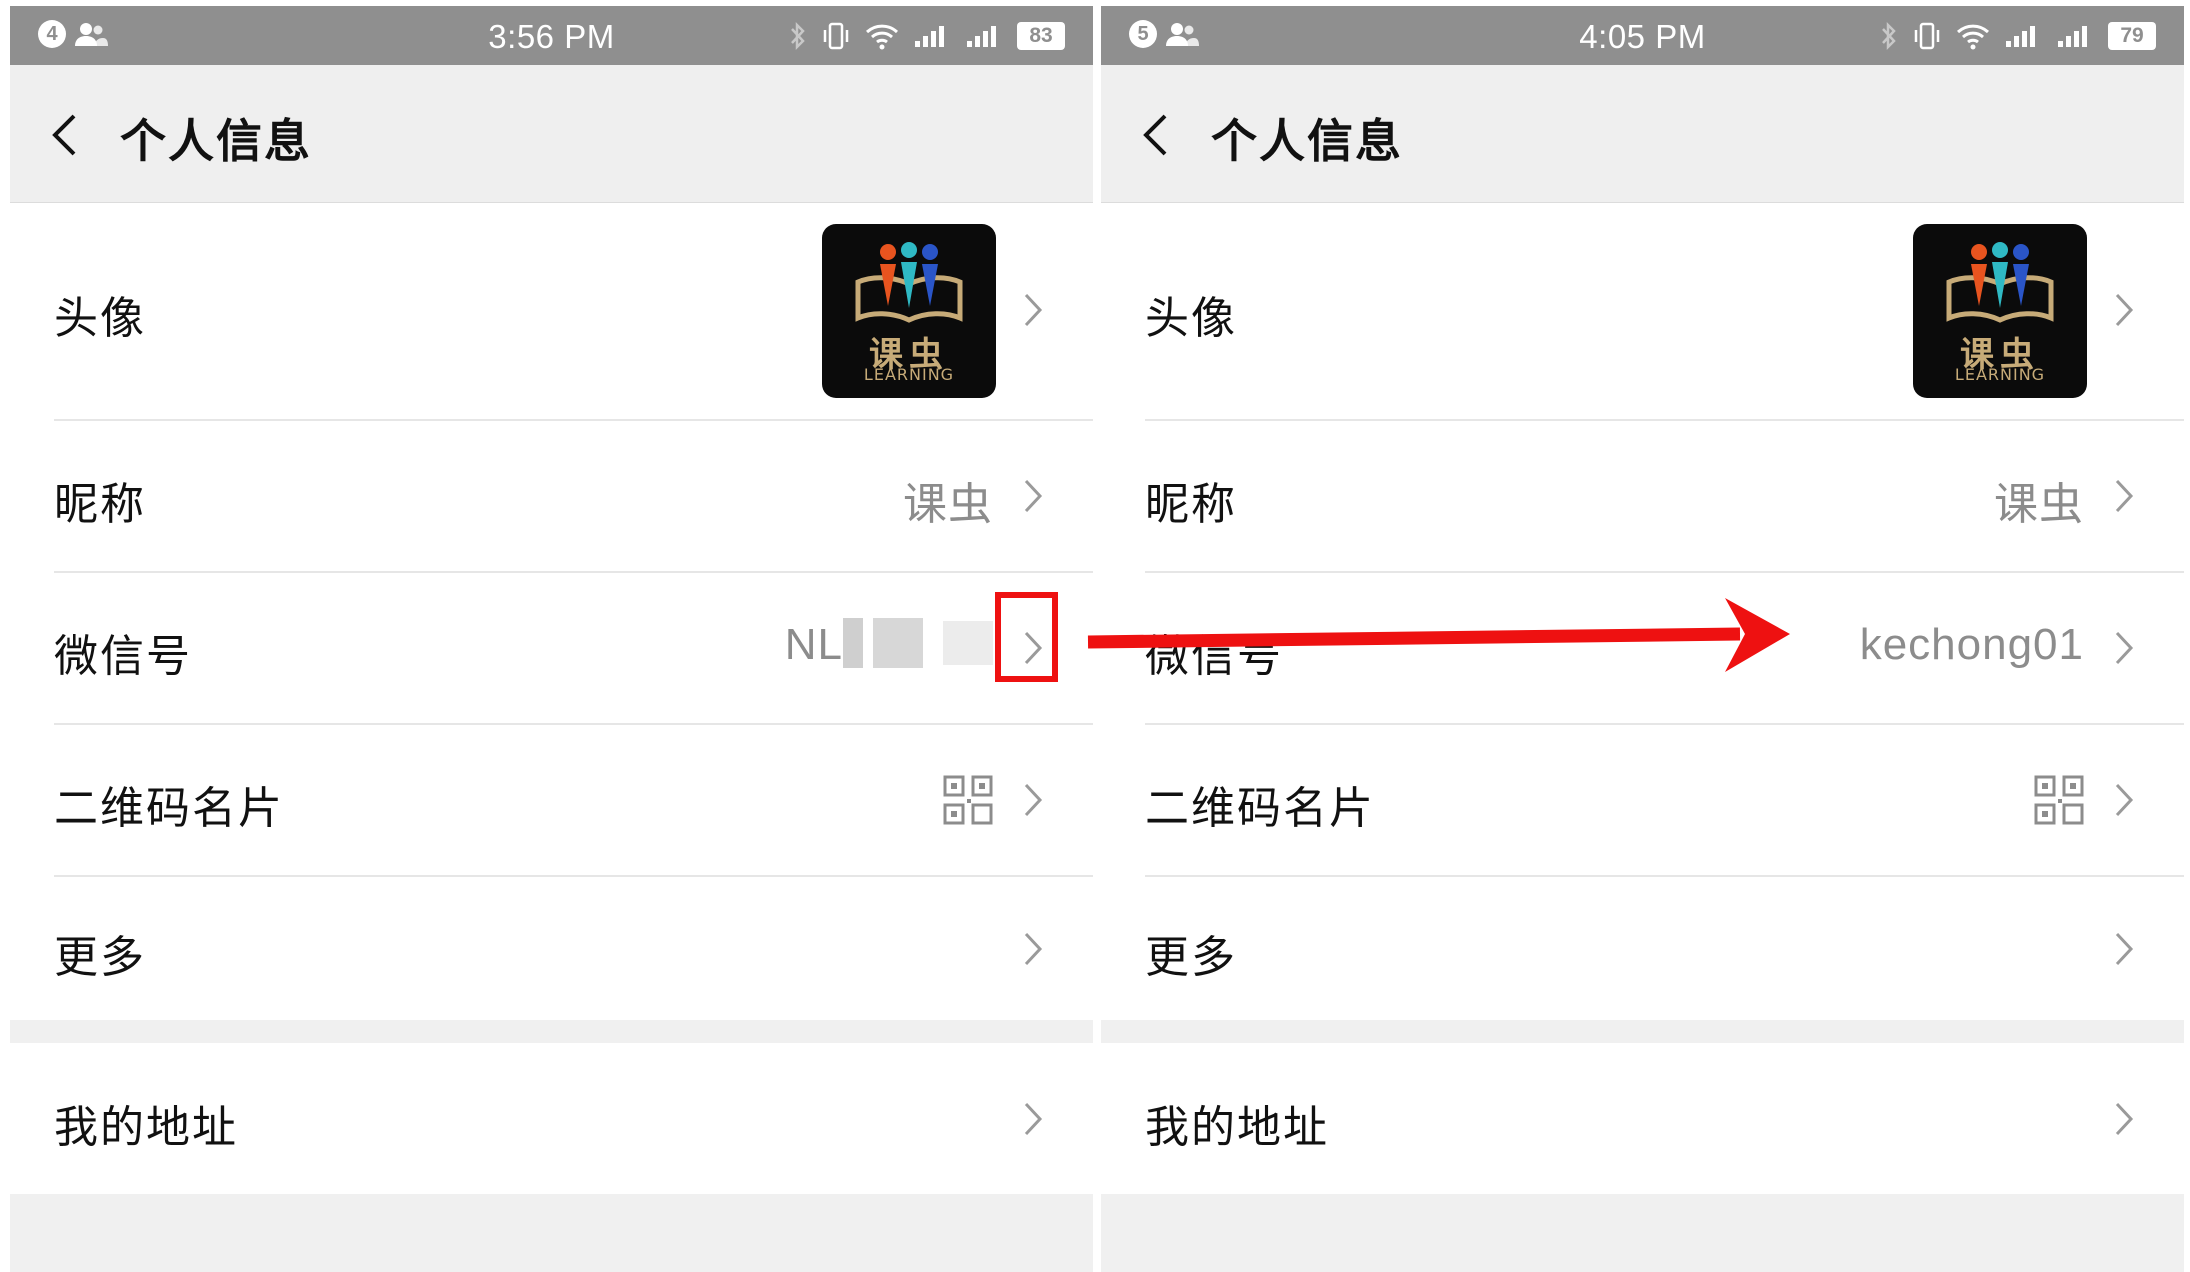 This screenshot has height=1272, width=2190. Describe the element at coordinates (1971, 644) in the screenshot. I see `wechat-id-value: kechong01` at that location.